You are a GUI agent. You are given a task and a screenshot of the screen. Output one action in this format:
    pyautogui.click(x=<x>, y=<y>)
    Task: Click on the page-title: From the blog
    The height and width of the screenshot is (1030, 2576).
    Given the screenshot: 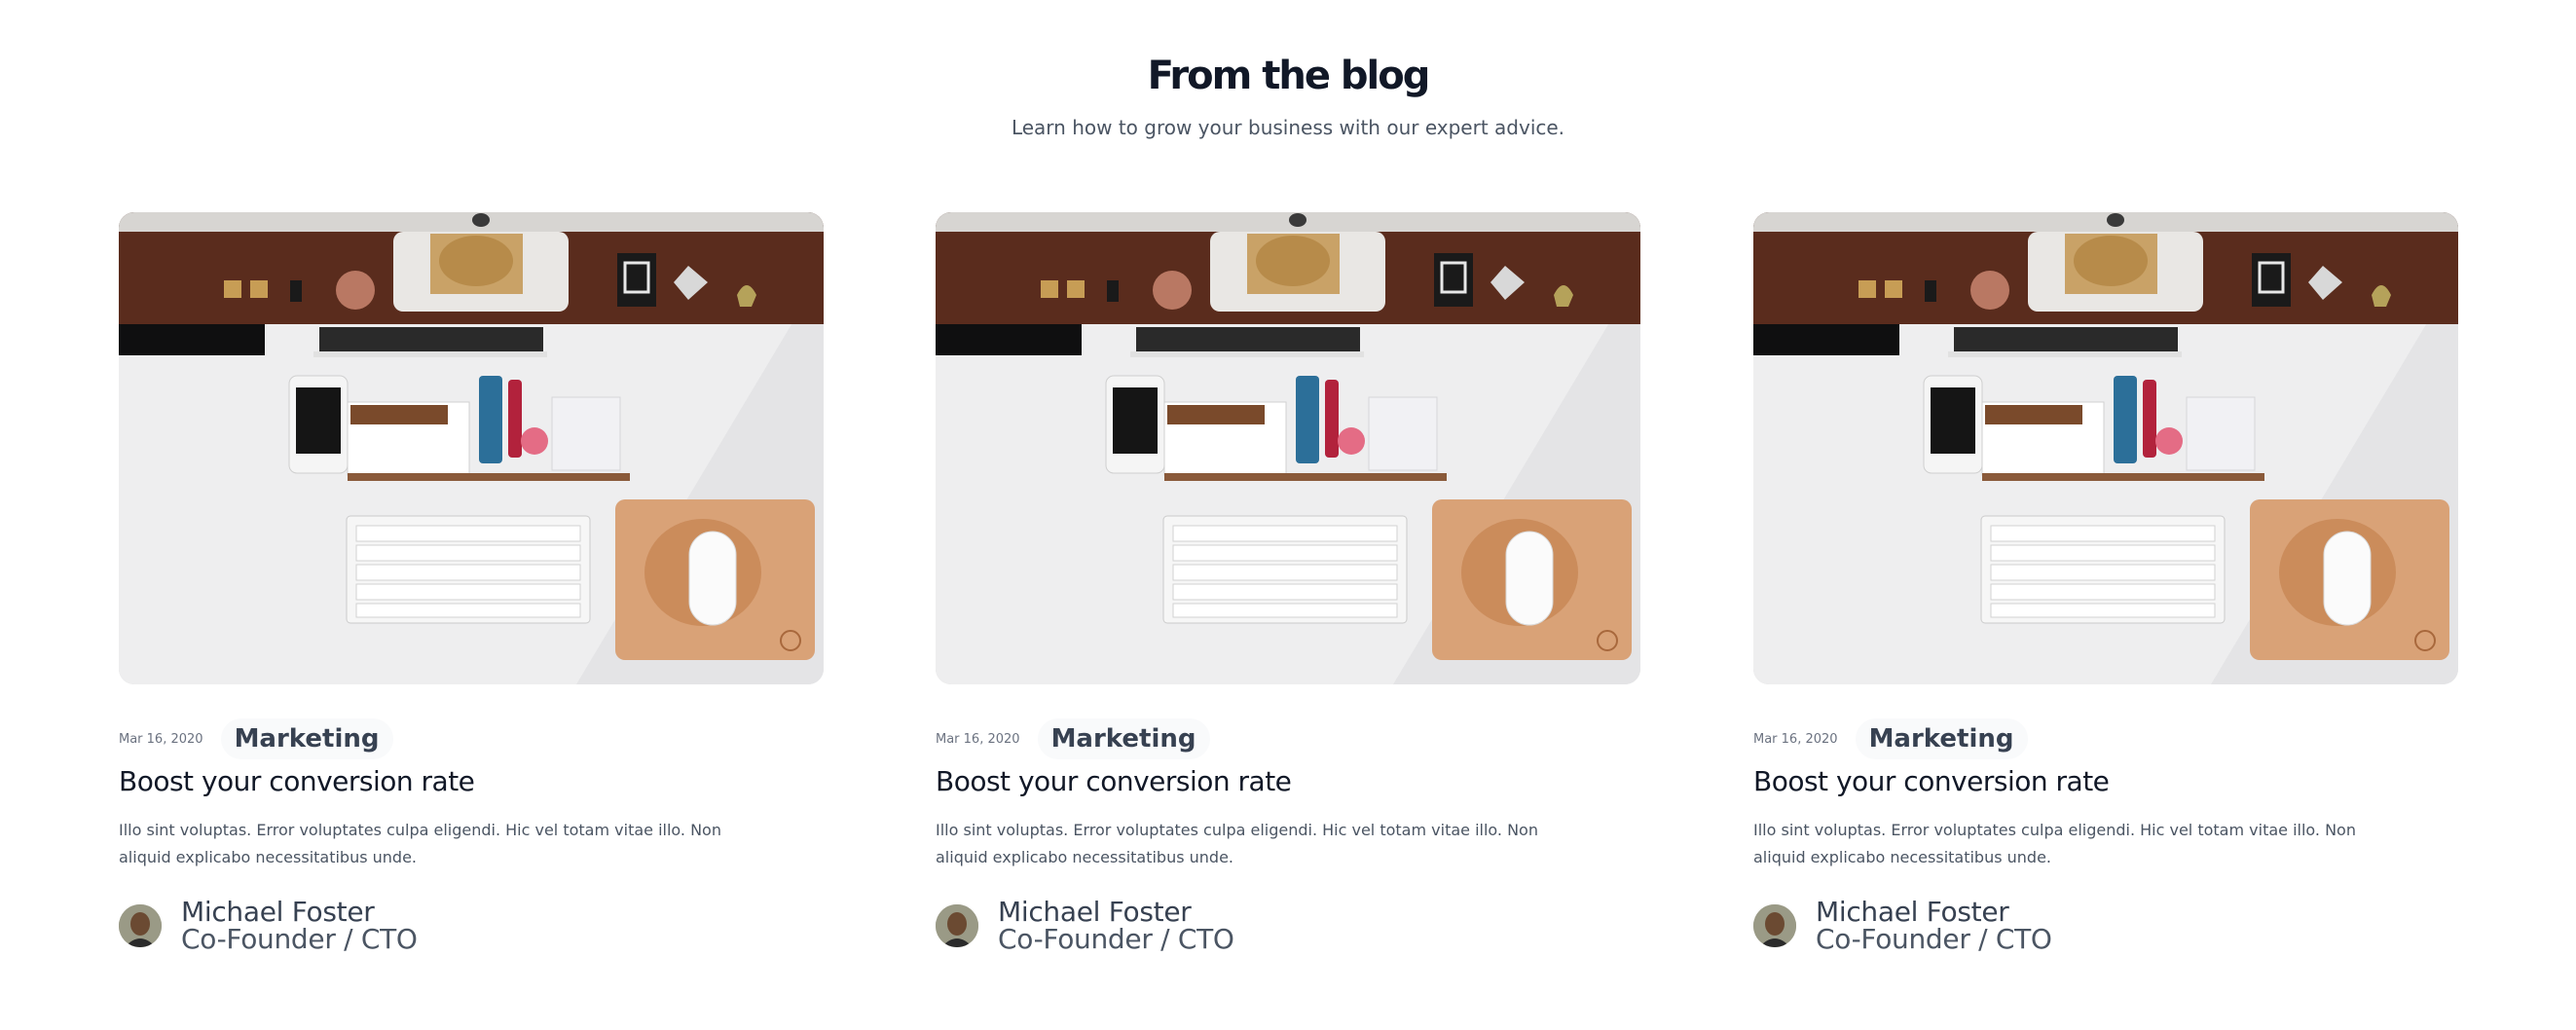 What is the action you would take?
    pyautogui.click(x=1289, y=76)
    